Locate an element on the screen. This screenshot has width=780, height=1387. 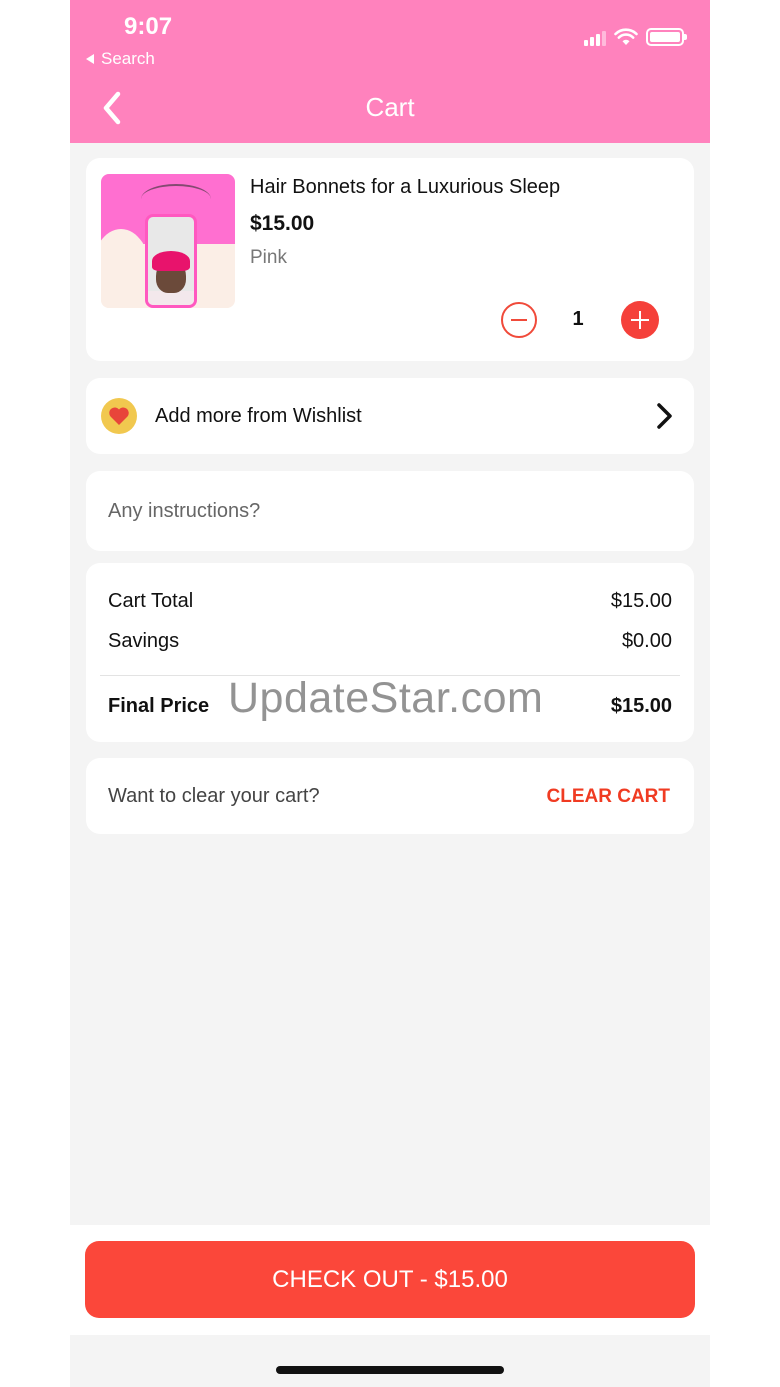
instructions-input is located at coordinates (388, 511).